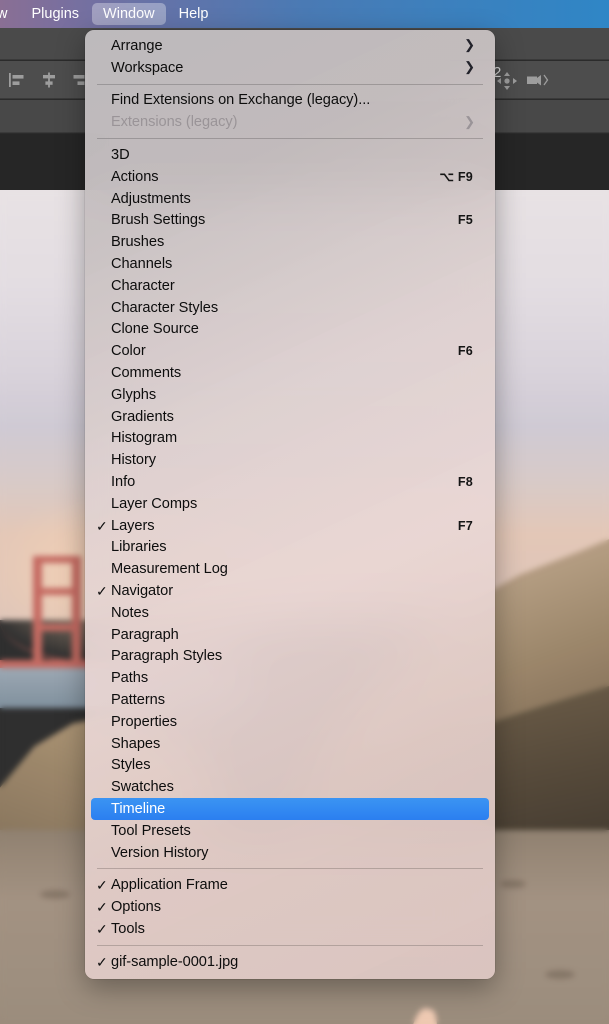  Describe the element at coordinates (169, 569) in the screenshot. I see `menu-item-label: Measurement Log` at that location.